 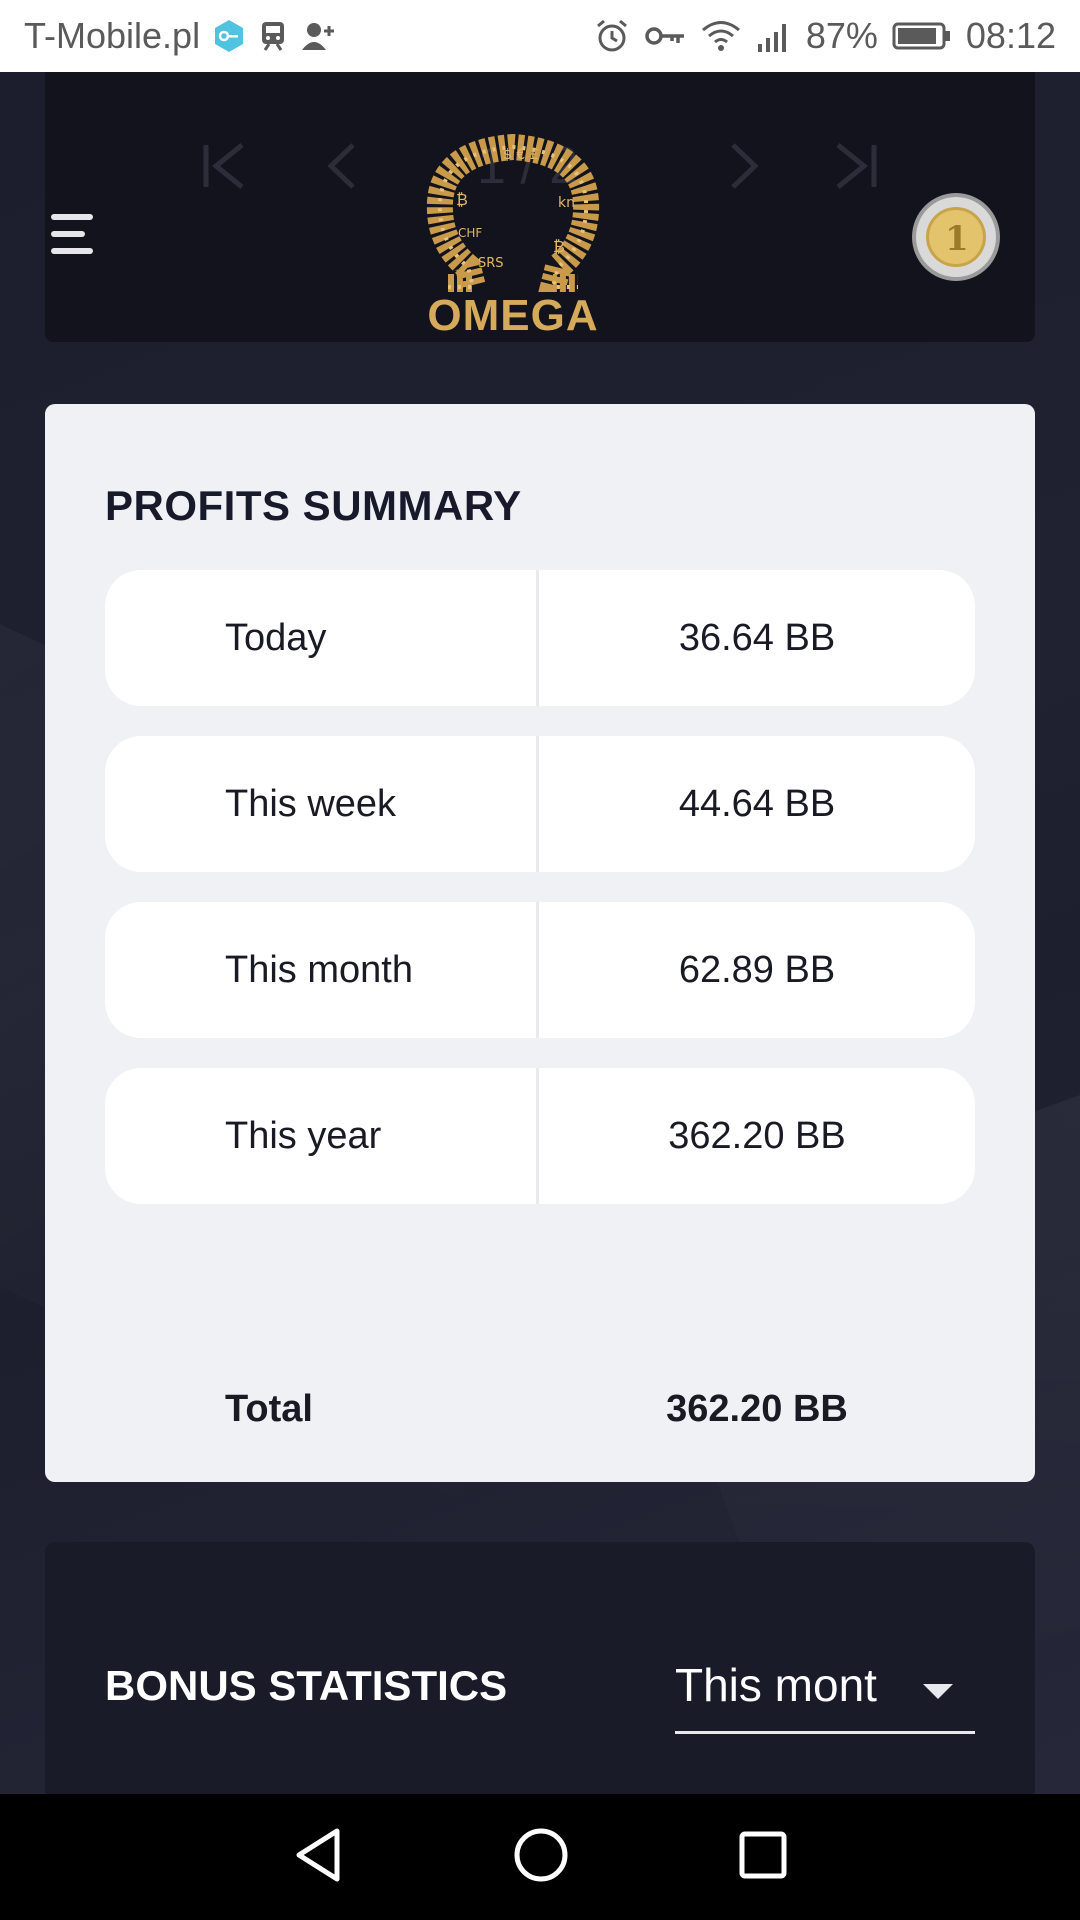 I want to click on profit-row-month: This month 62.89 BB, so click(x=540, y=970).